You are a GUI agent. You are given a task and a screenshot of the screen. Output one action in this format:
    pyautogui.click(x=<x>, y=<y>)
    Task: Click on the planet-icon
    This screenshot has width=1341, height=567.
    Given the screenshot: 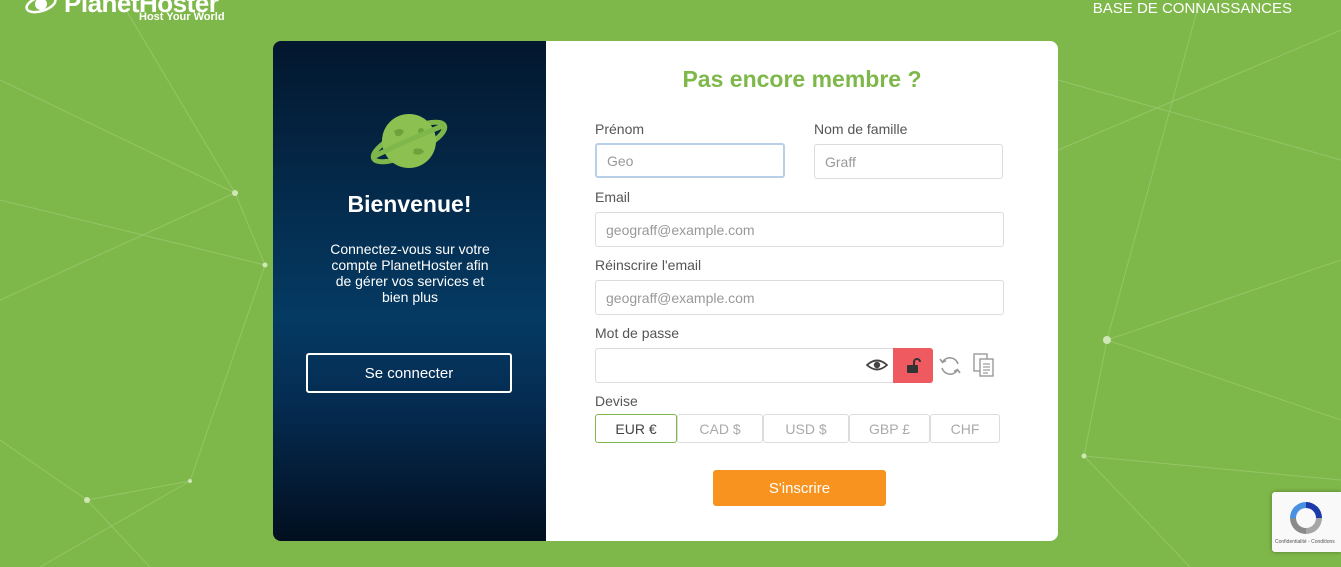 What is the action you would take?
    pyautogui.click(x=409, y=141)
    